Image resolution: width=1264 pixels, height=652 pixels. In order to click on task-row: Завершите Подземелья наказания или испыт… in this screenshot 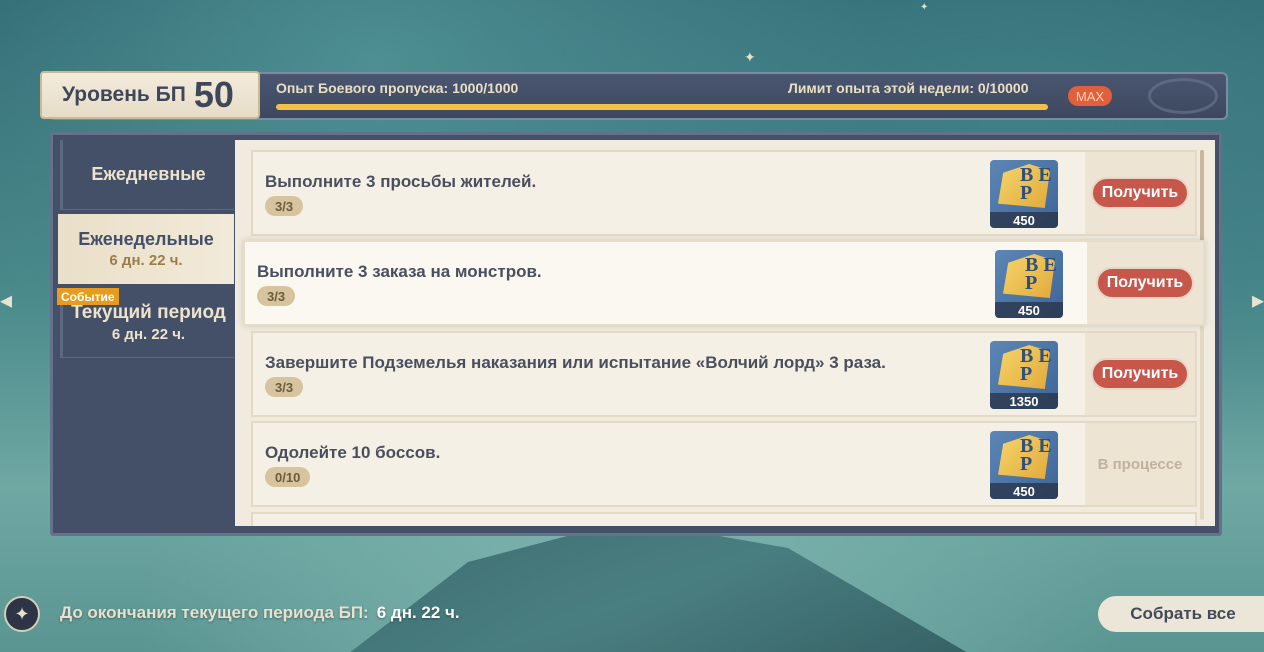, I will do `click(724, 374)`.